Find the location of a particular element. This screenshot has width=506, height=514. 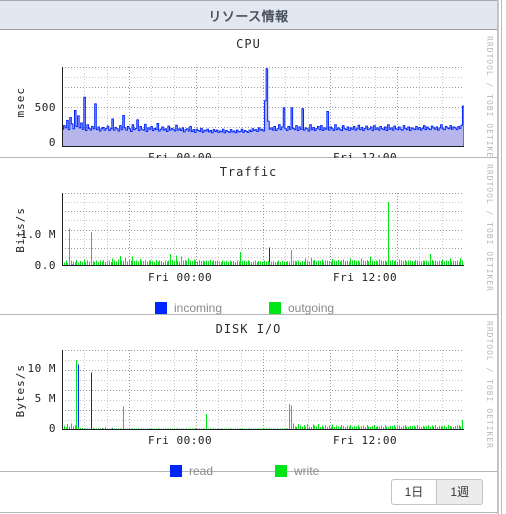

x-tick-disk-1: Fri 12:00 is located at coordinates (365, 440).